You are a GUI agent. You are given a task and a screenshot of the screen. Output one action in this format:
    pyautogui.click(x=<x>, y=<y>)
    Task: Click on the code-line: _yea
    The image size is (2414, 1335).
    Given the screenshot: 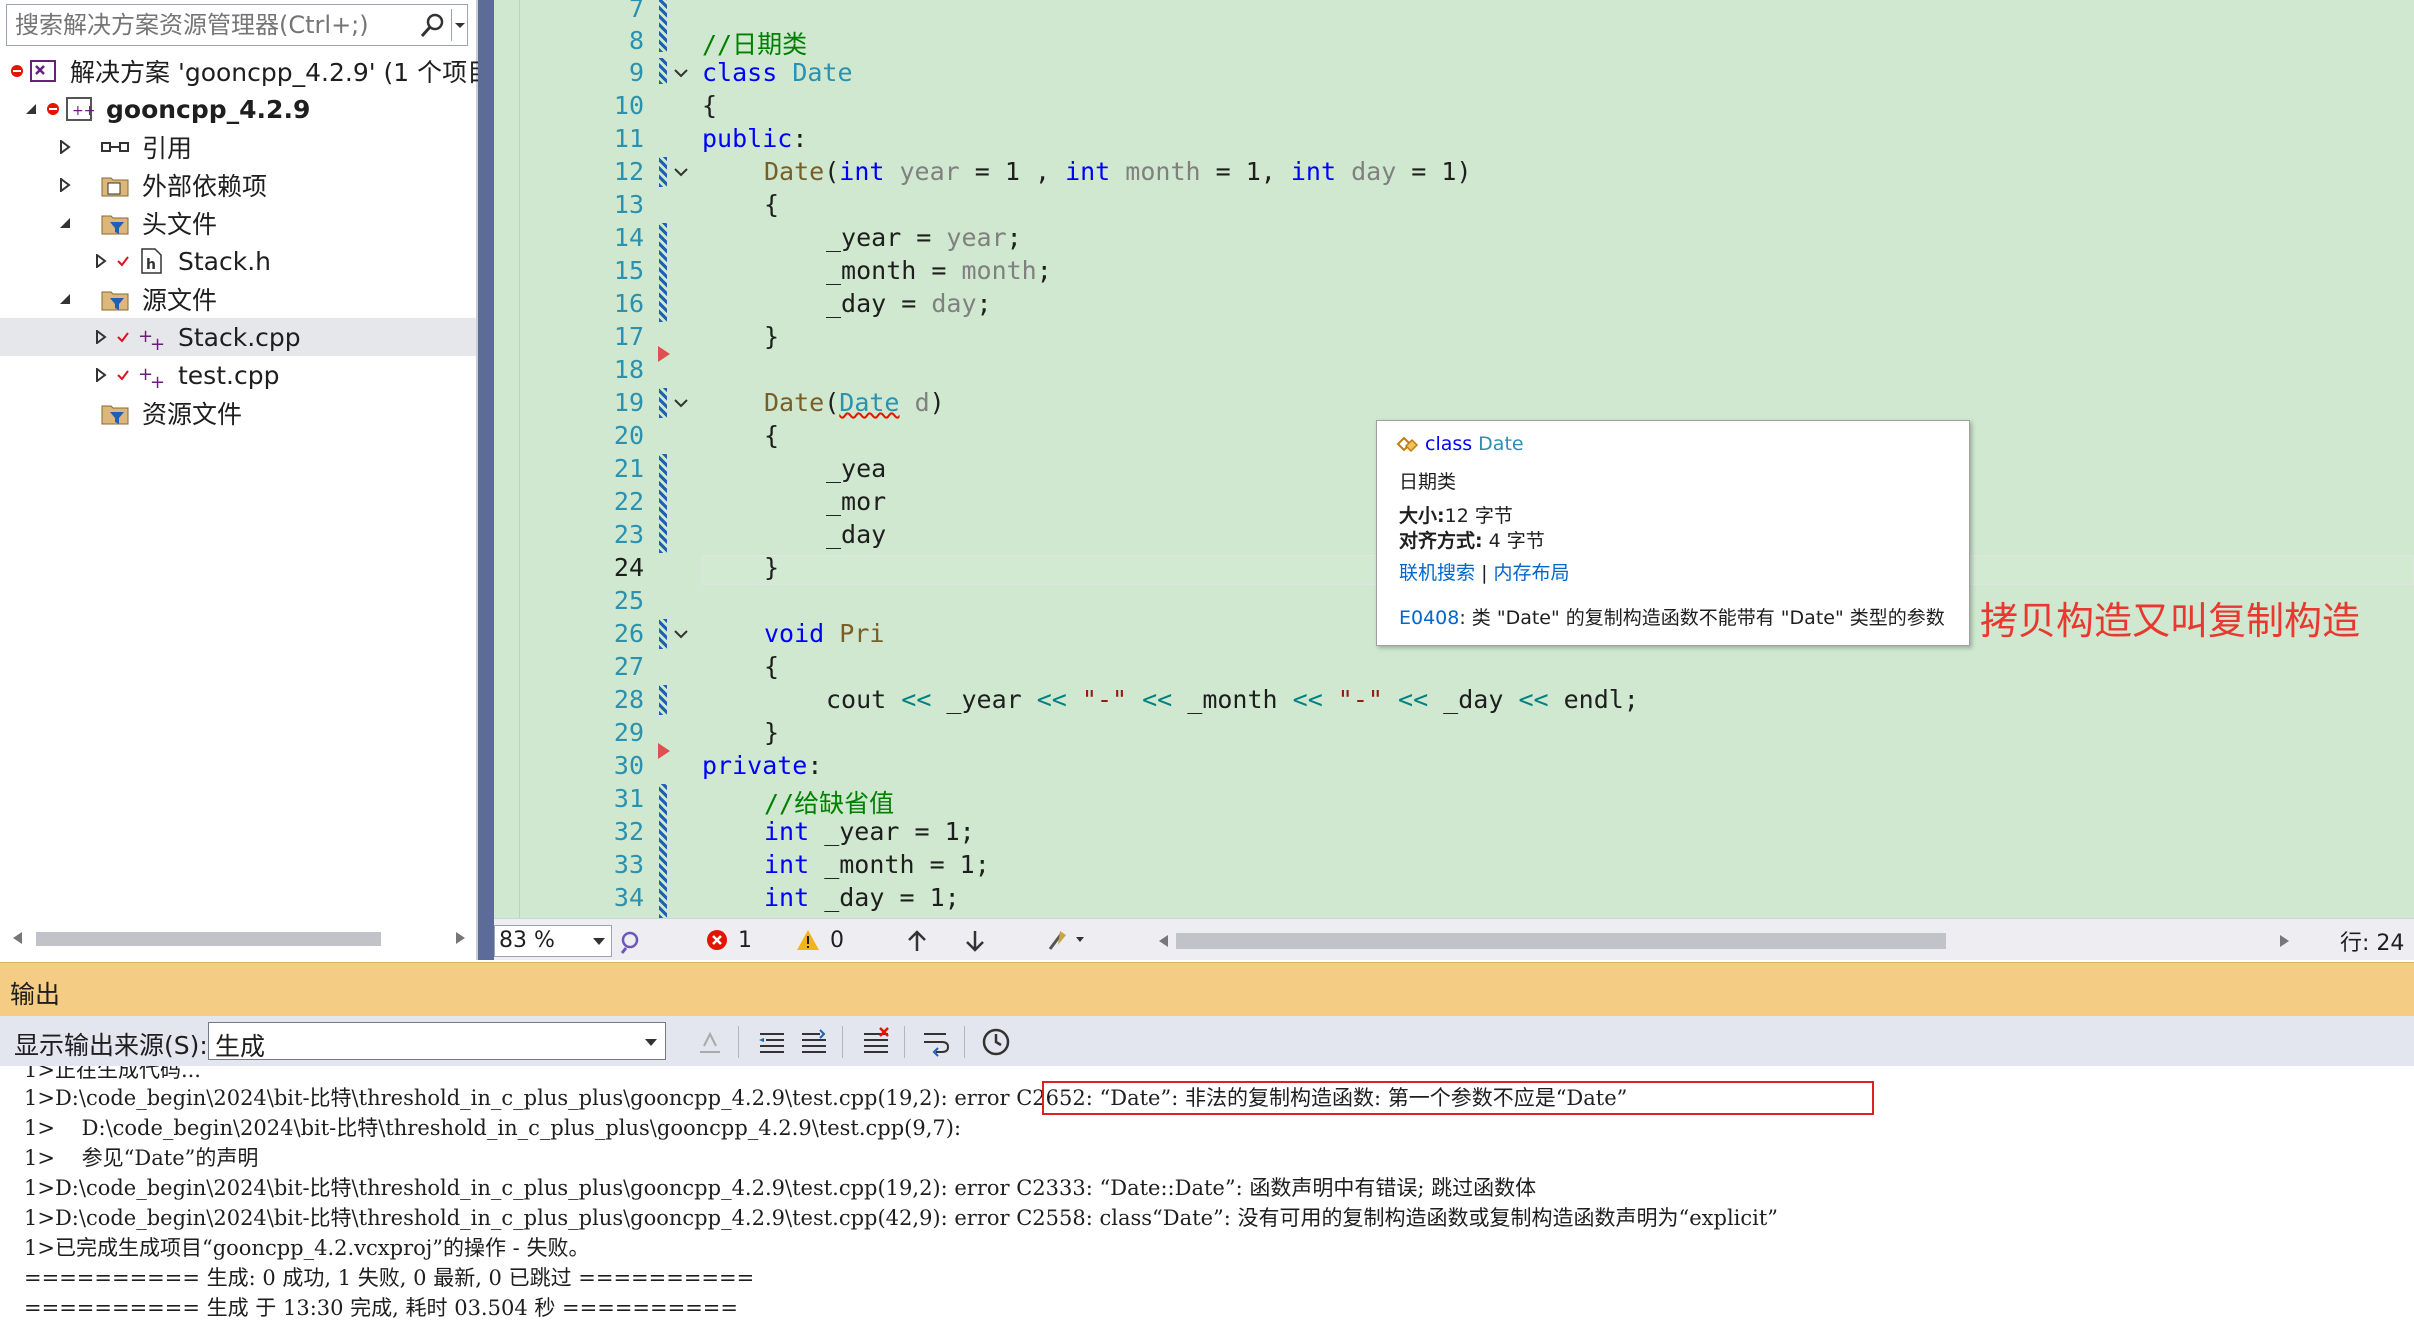 What is the action you would take?
    pyautogui.click(x=856, y=468)
    